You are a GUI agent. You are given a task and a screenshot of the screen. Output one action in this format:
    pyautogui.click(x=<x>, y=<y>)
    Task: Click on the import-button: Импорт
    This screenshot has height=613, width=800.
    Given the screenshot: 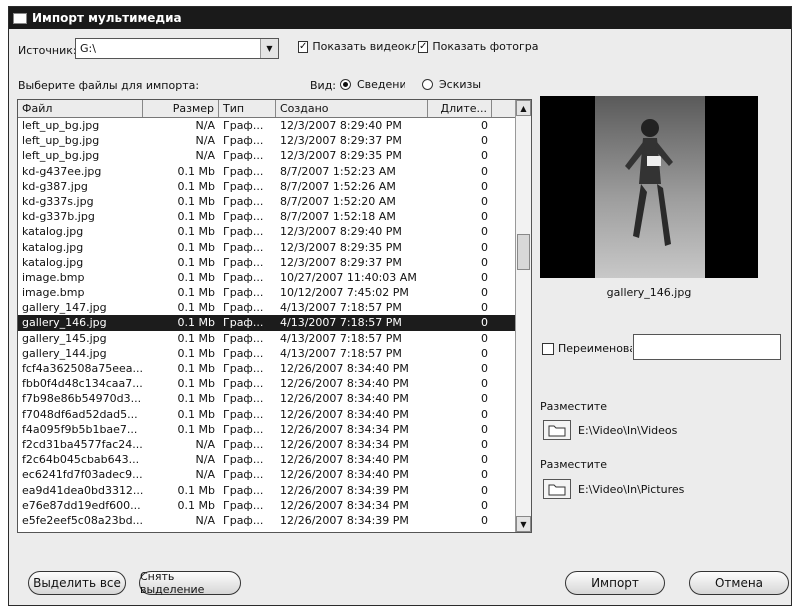 What is the action you would take?
    pyautogui.click(x=615, y=583)
    